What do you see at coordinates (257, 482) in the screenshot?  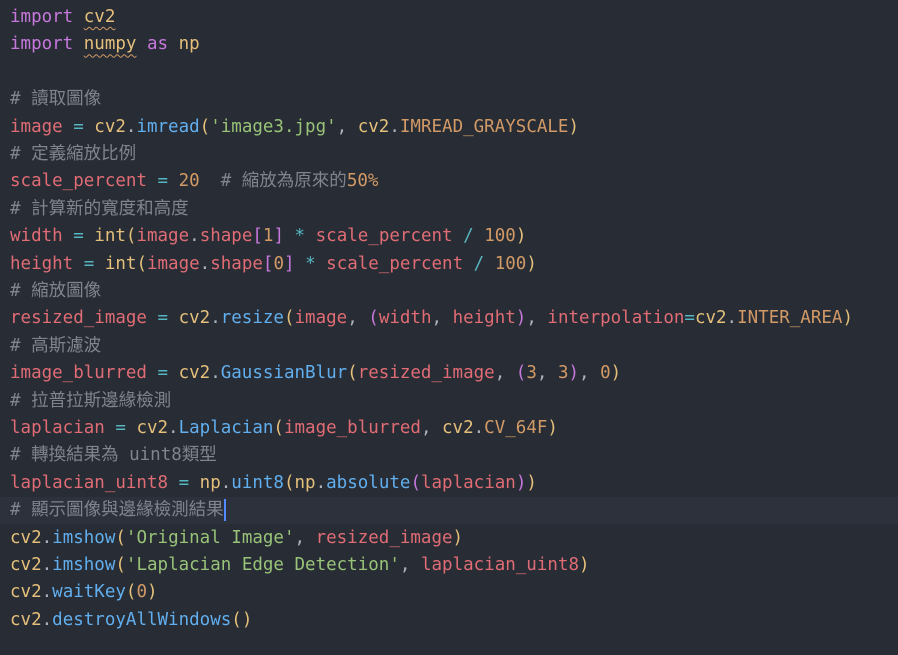 I see `code-token: uint8` at bounding box center [257, 482].